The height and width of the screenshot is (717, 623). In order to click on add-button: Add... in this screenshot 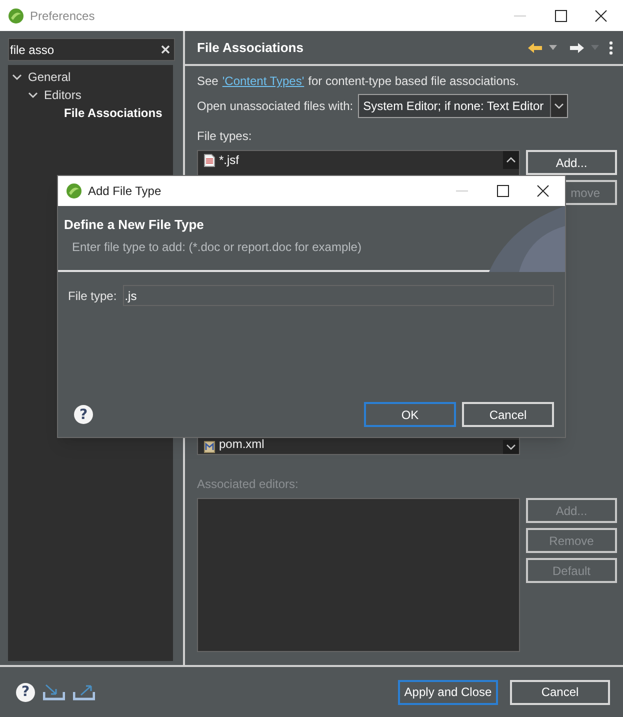, I will do `click(571, 162)`.